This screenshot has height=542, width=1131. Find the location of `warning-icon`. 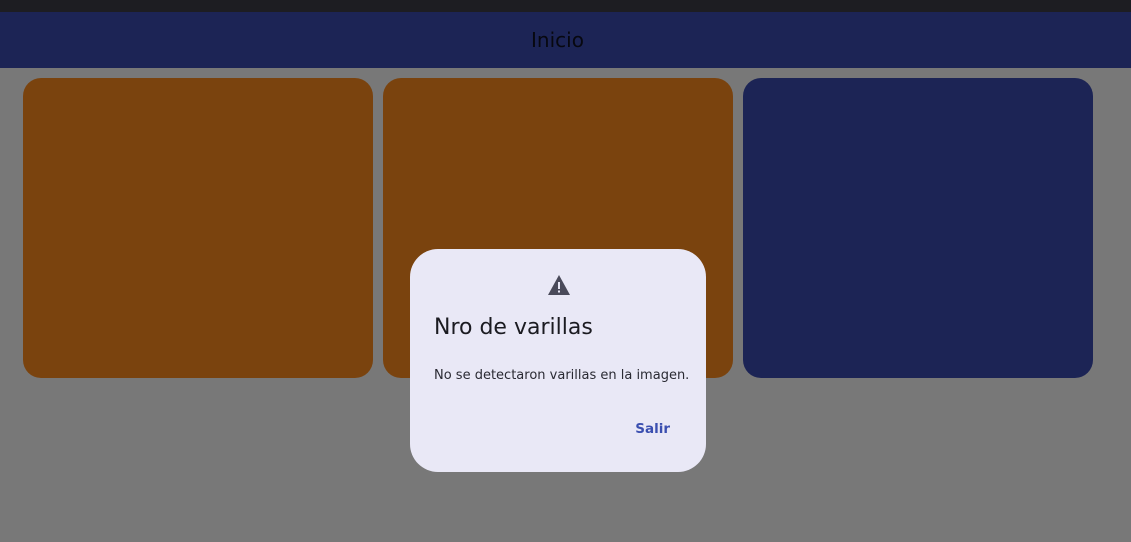

warning-icon is located at coordinates (559, 285).